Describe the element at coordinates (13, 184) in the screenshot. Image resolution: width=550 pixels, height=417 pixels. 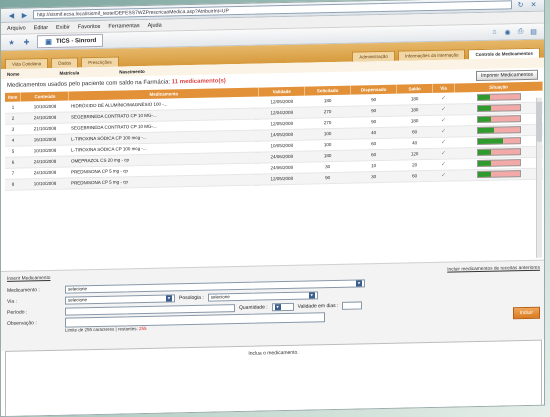
I see `cell-item: 8` at that location.